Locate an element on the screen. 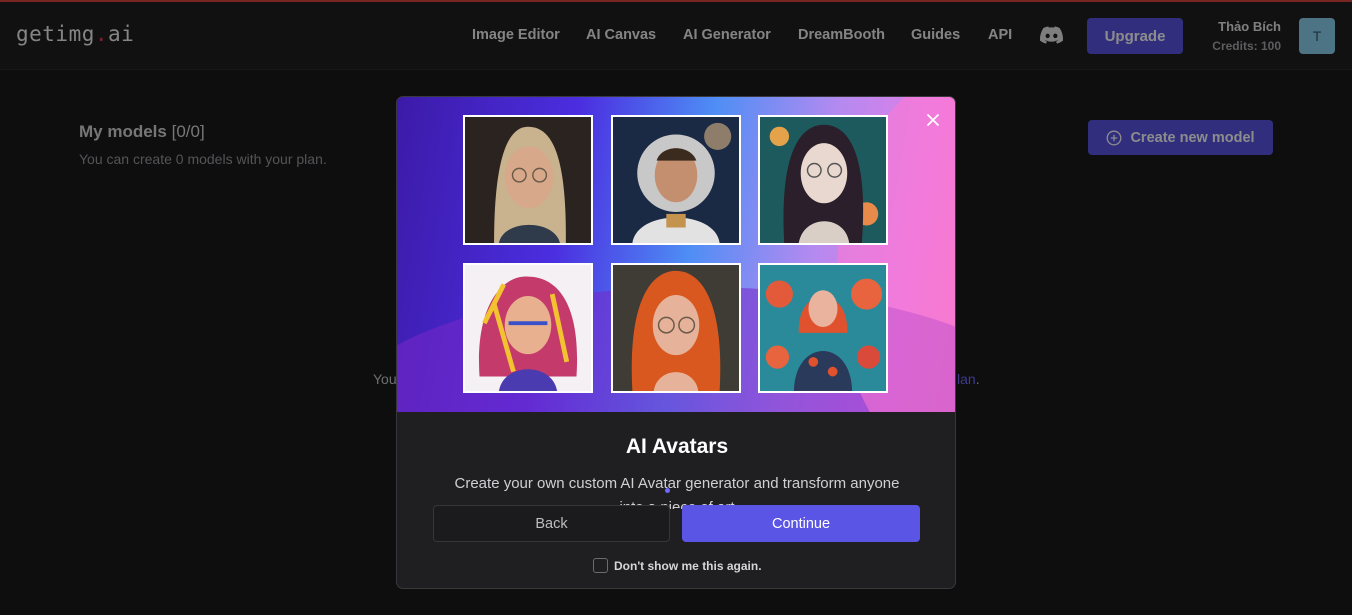 This screenshot has height=615, width=1352. close-icon is located at coordinates (933, 120).